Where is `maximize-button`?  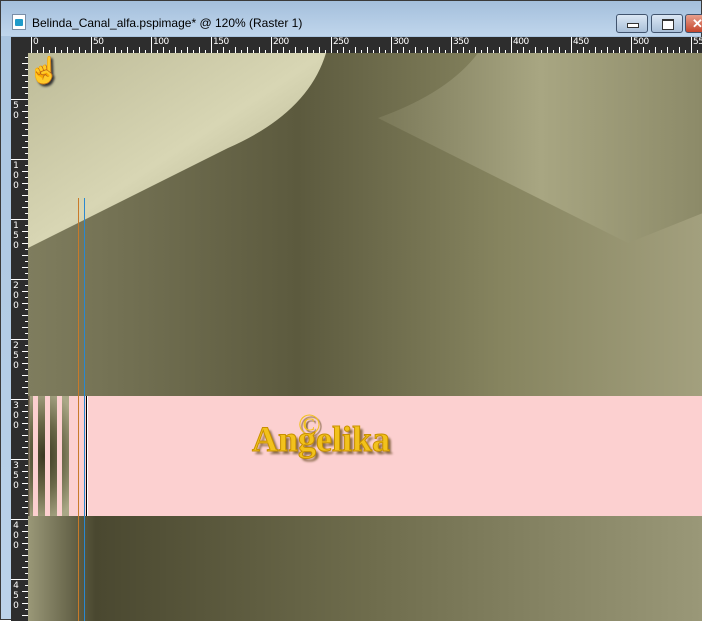 maximize-button is located at coordinates (667, 23).